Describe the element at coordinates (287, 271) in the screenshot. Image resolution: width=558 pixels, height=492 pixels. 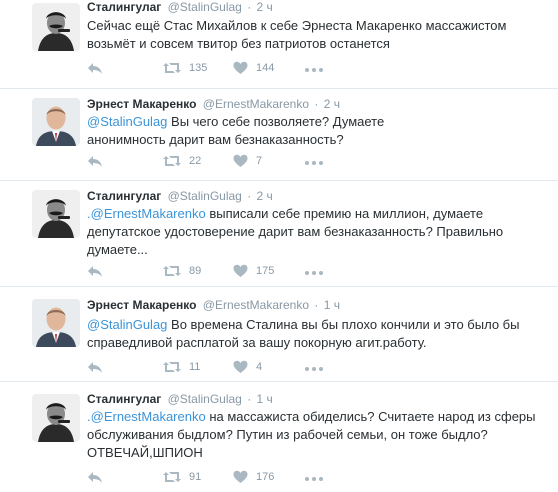
I see `tweet-actions: 89 175` at that location.